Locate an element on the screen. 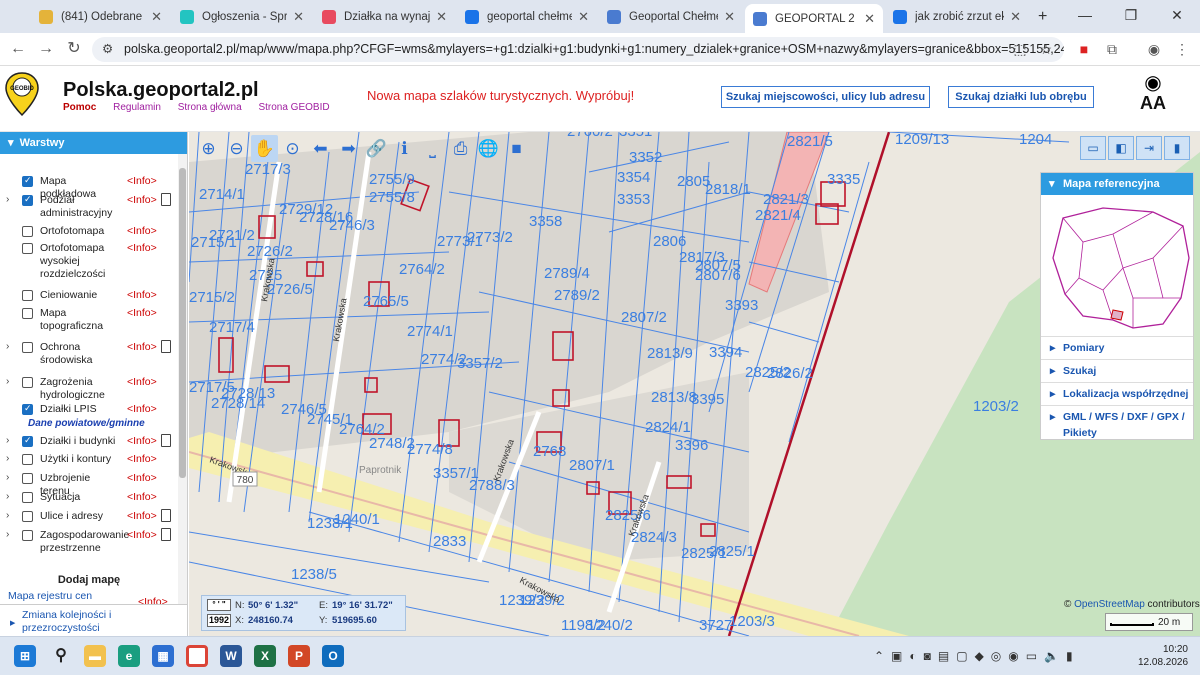 This screenshot has width=1200, height=675. clock: 10:20 12.08.2026 is located at coordinates (1163, 656).